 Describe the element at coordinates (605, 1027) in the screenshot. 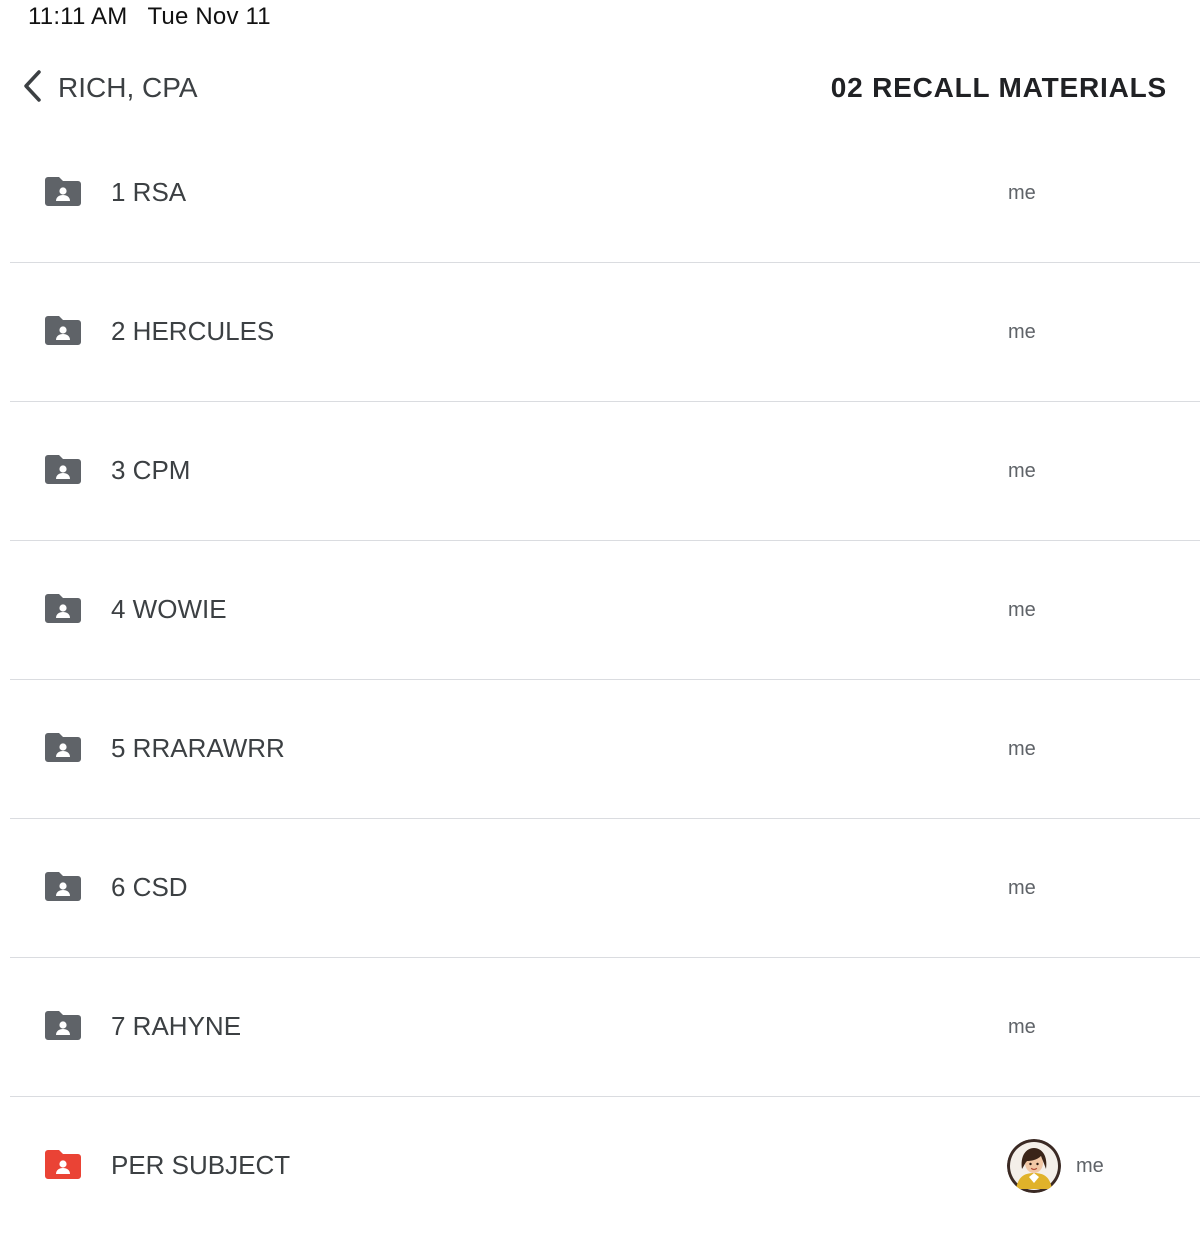

I see `file-row: 7 RAHYNE me` at that location.